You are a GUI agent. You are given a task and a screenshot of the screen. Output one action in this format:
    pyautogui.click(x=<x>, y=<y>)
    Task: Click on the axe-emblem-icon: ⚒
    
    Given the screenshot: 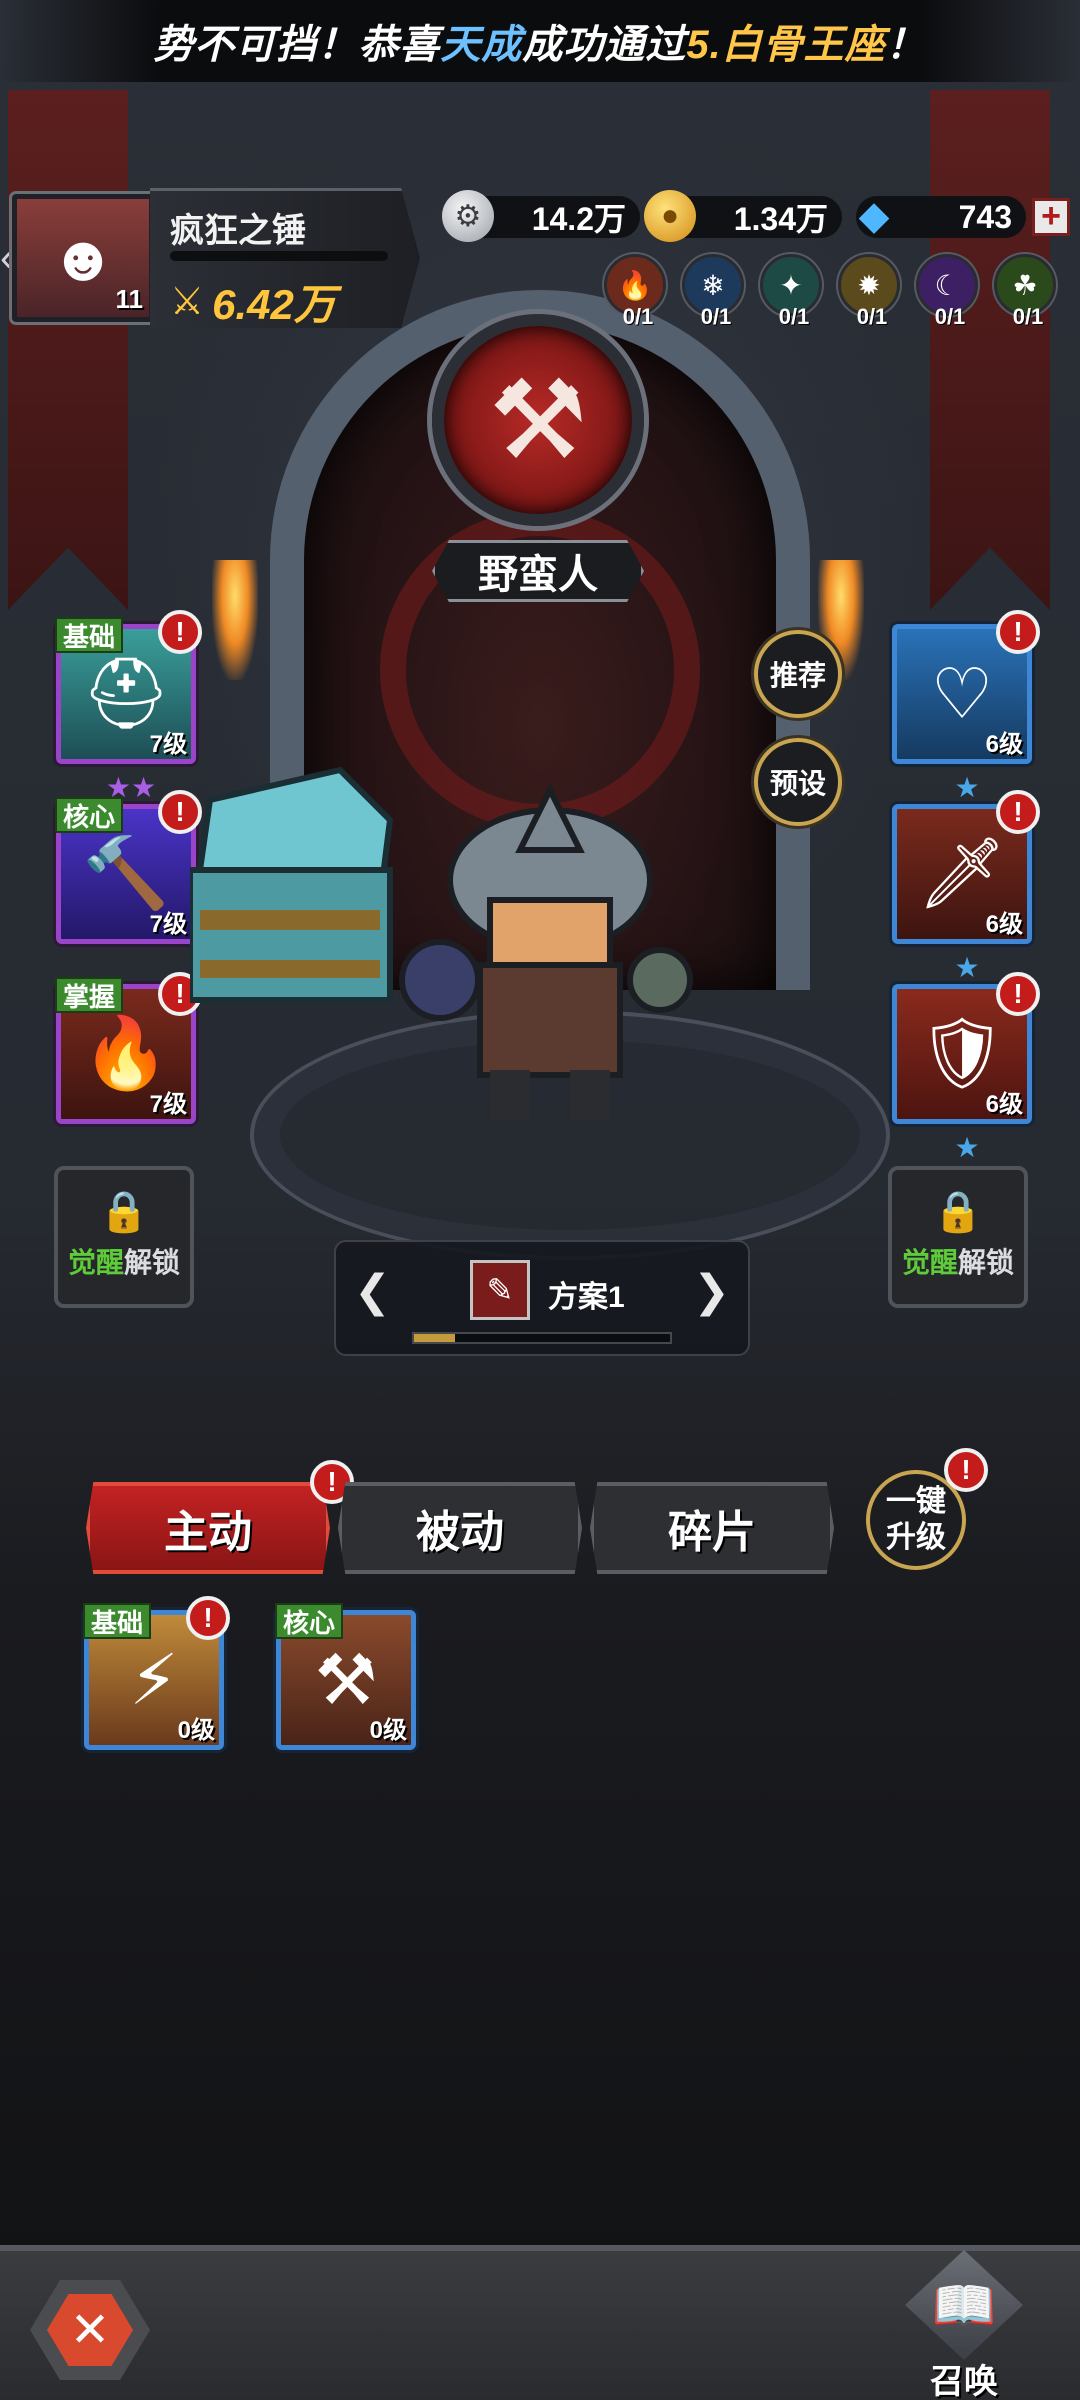 What is the action you would take?
    pyautogui.click(x=538, y=420)
    